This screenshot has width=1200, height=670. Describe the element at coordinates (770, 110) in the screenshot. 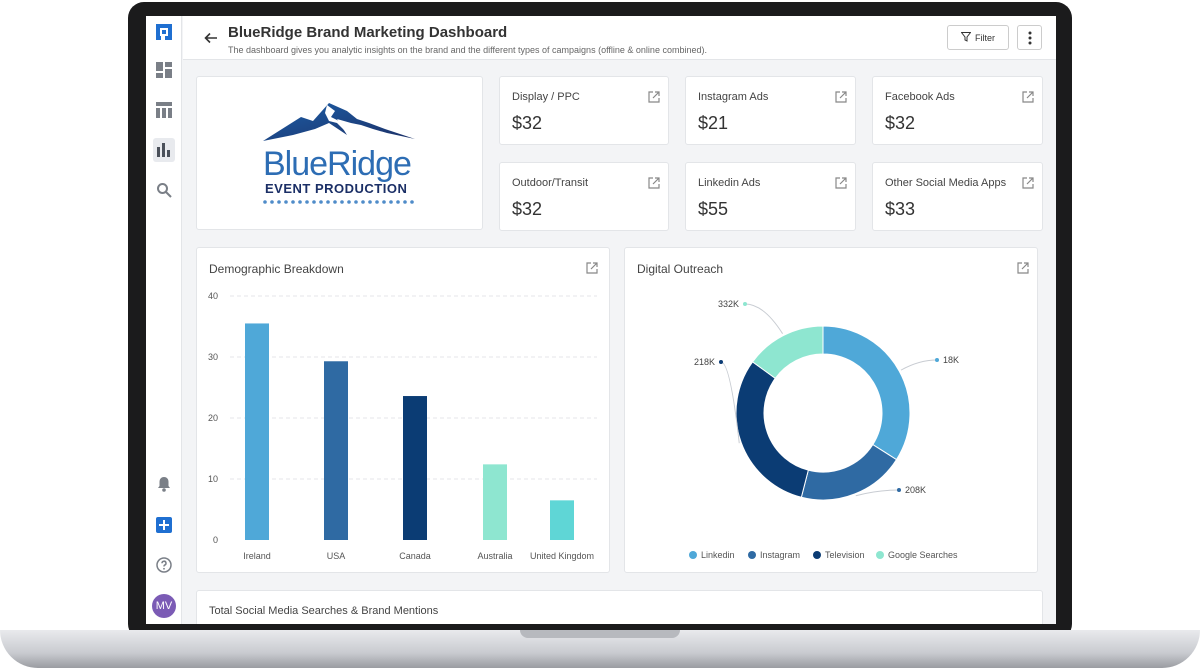

I see `metric-card: Instagram Ads $21` at that location.